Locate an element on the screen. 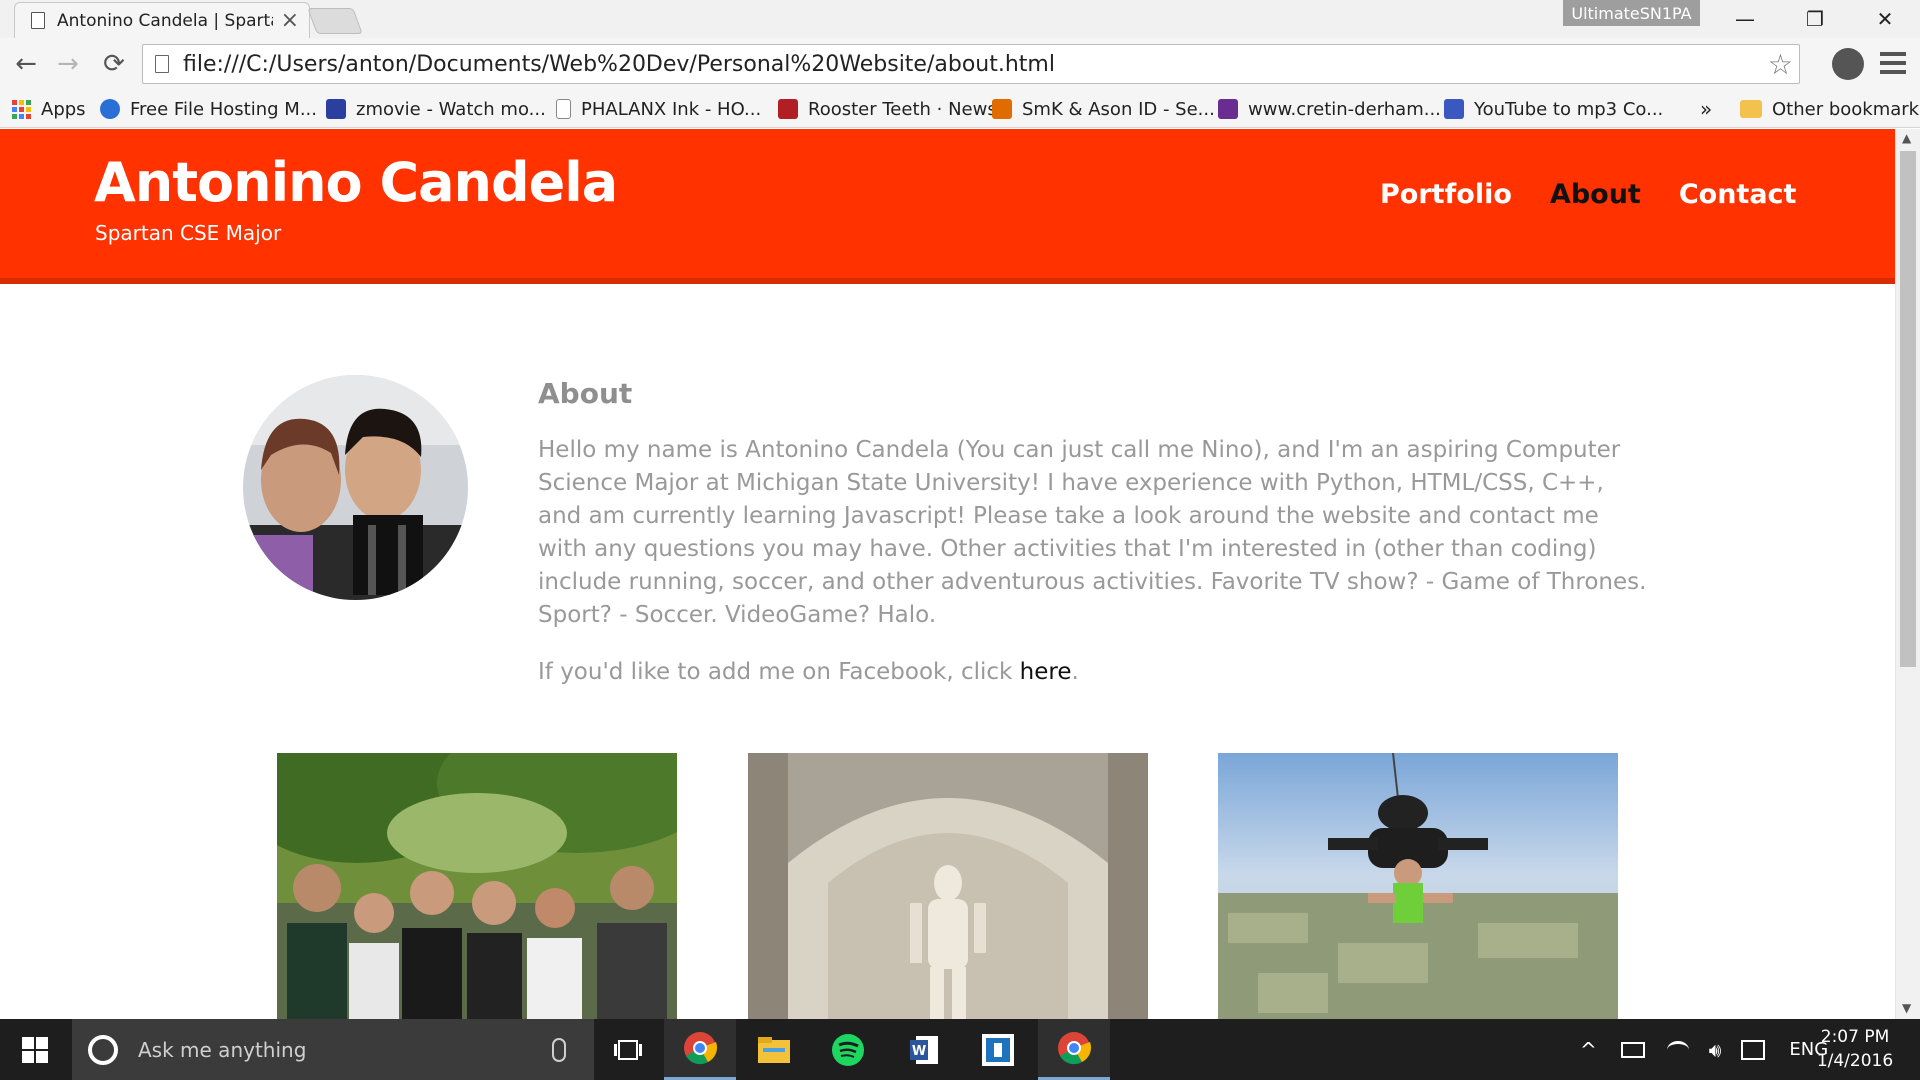  start-button is located at coordinates (35, 1049).